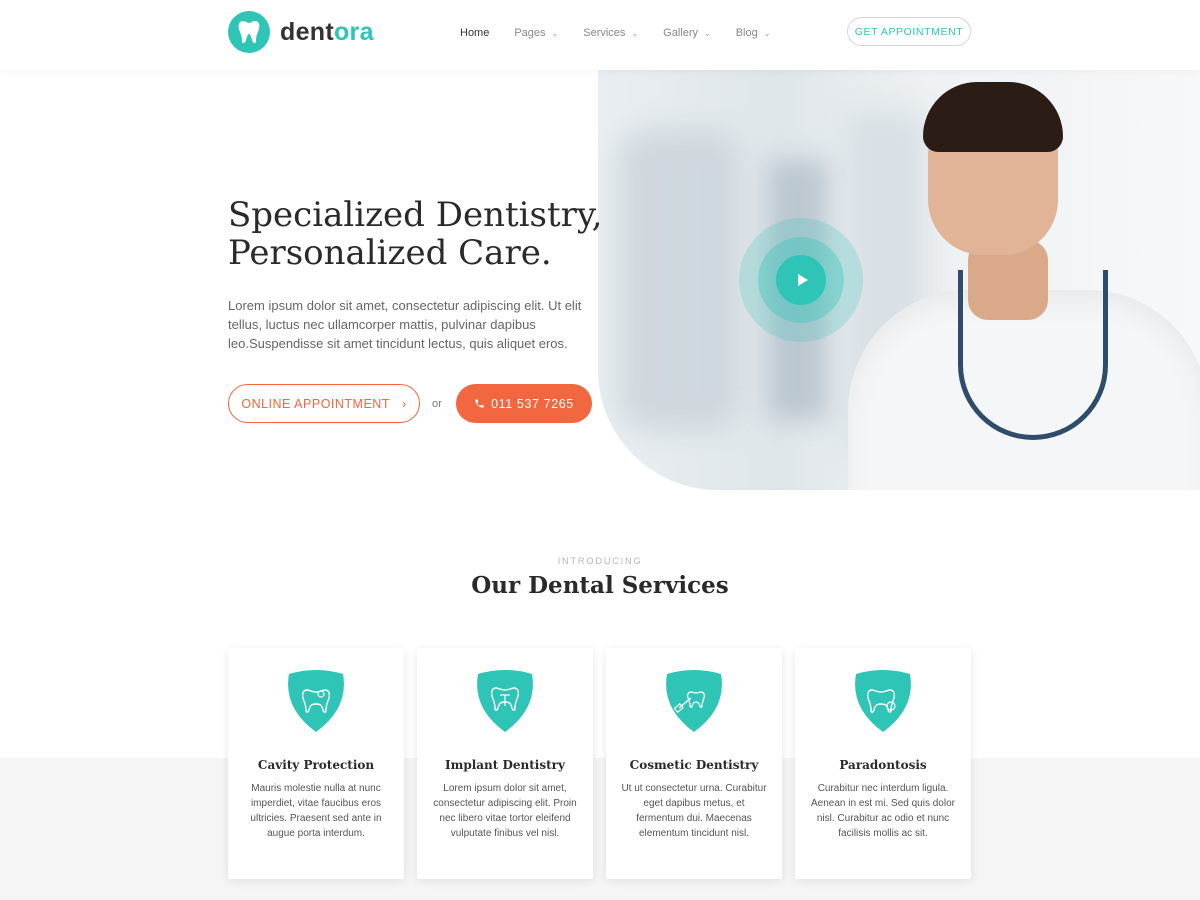 This screenshot has height=900, width=1200. I want to click on nav-item-pages: Pages ⌄, so click(536, 33).